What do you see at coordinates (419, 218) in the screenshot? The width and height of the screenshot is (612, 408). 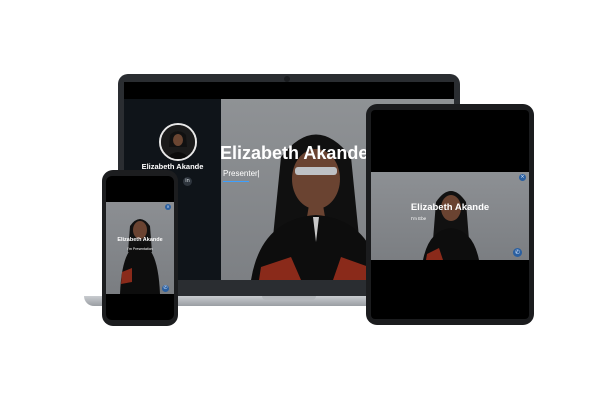 I see `tablet-hero-subtitle: I'm Ebe` at bounding box center [419, 218].